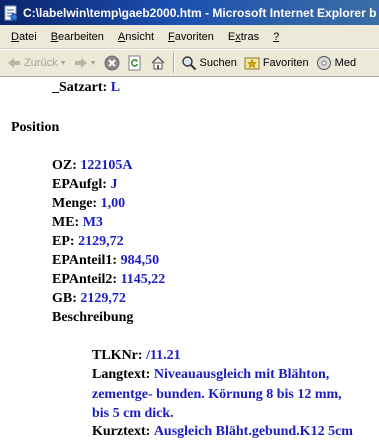 The width and height of the screenshot is (379, 441). What do you see at coordinates (80, 87) in the screenshot?
I see `satzart-label: _Satzart:` at bounding box center [80, 87].